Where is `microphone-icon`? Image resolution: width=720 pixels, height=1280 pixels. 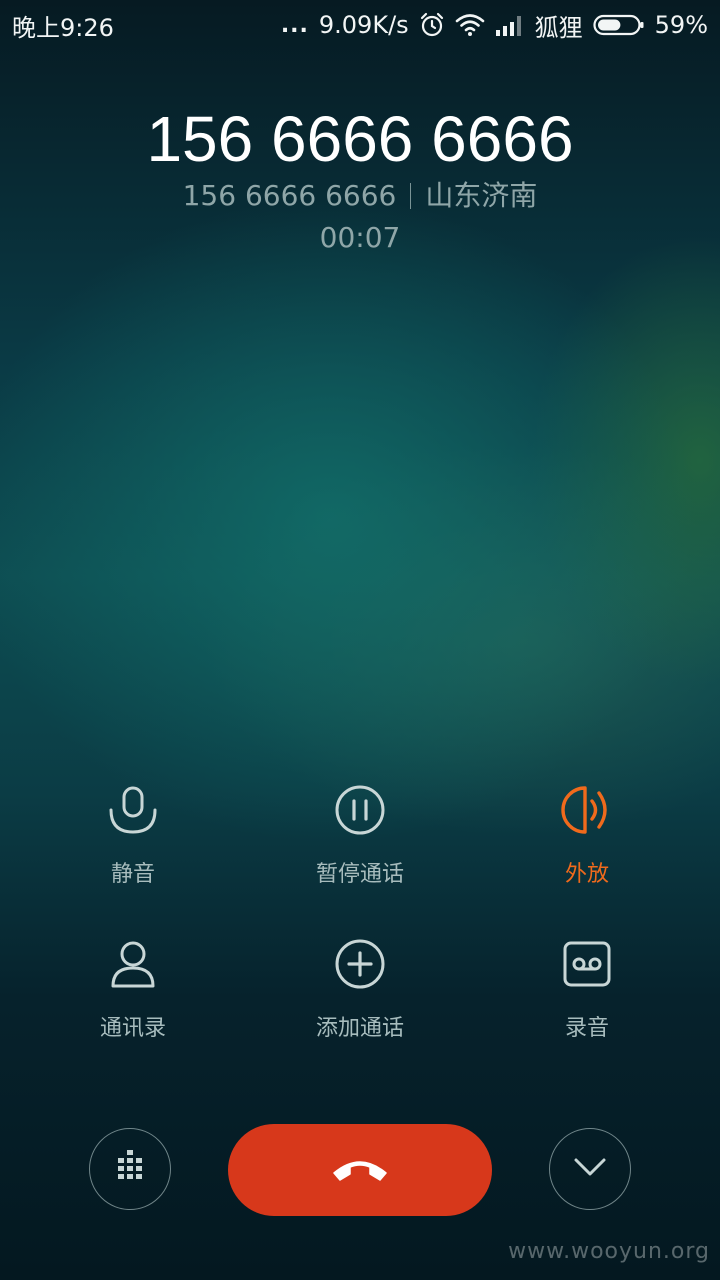 microphone-icon is located at coordinates (133, 810).